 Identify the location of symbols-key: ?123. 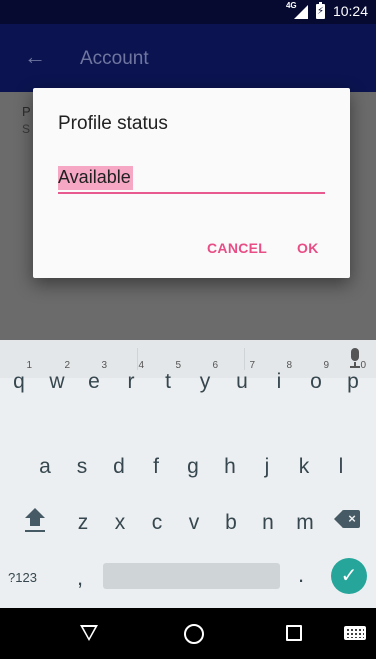
(22, 577).